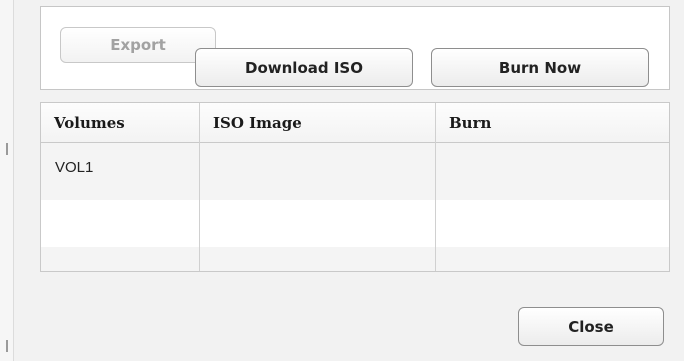  I want to click on column-header-burn: Burn, so click(470, 123).